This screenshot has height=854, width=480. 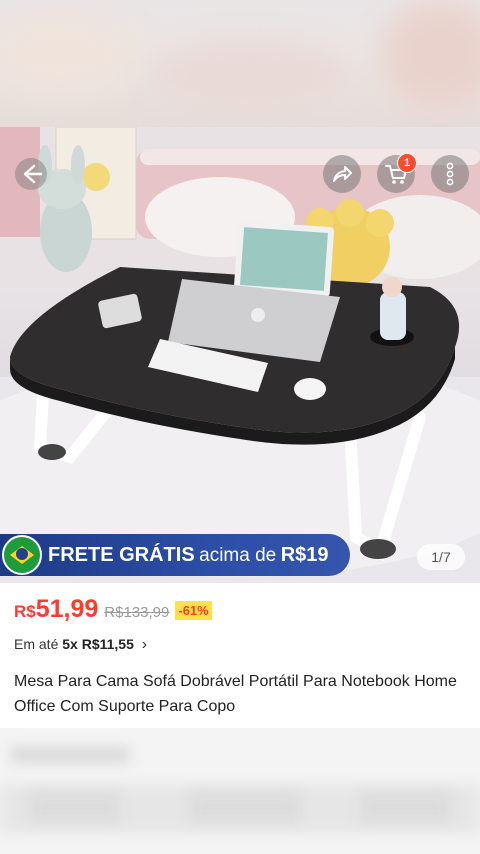 What do you see at coordinates (25, 611) in the screenshot?
I see `price-currency: R$` at bounding box center [25, 611].